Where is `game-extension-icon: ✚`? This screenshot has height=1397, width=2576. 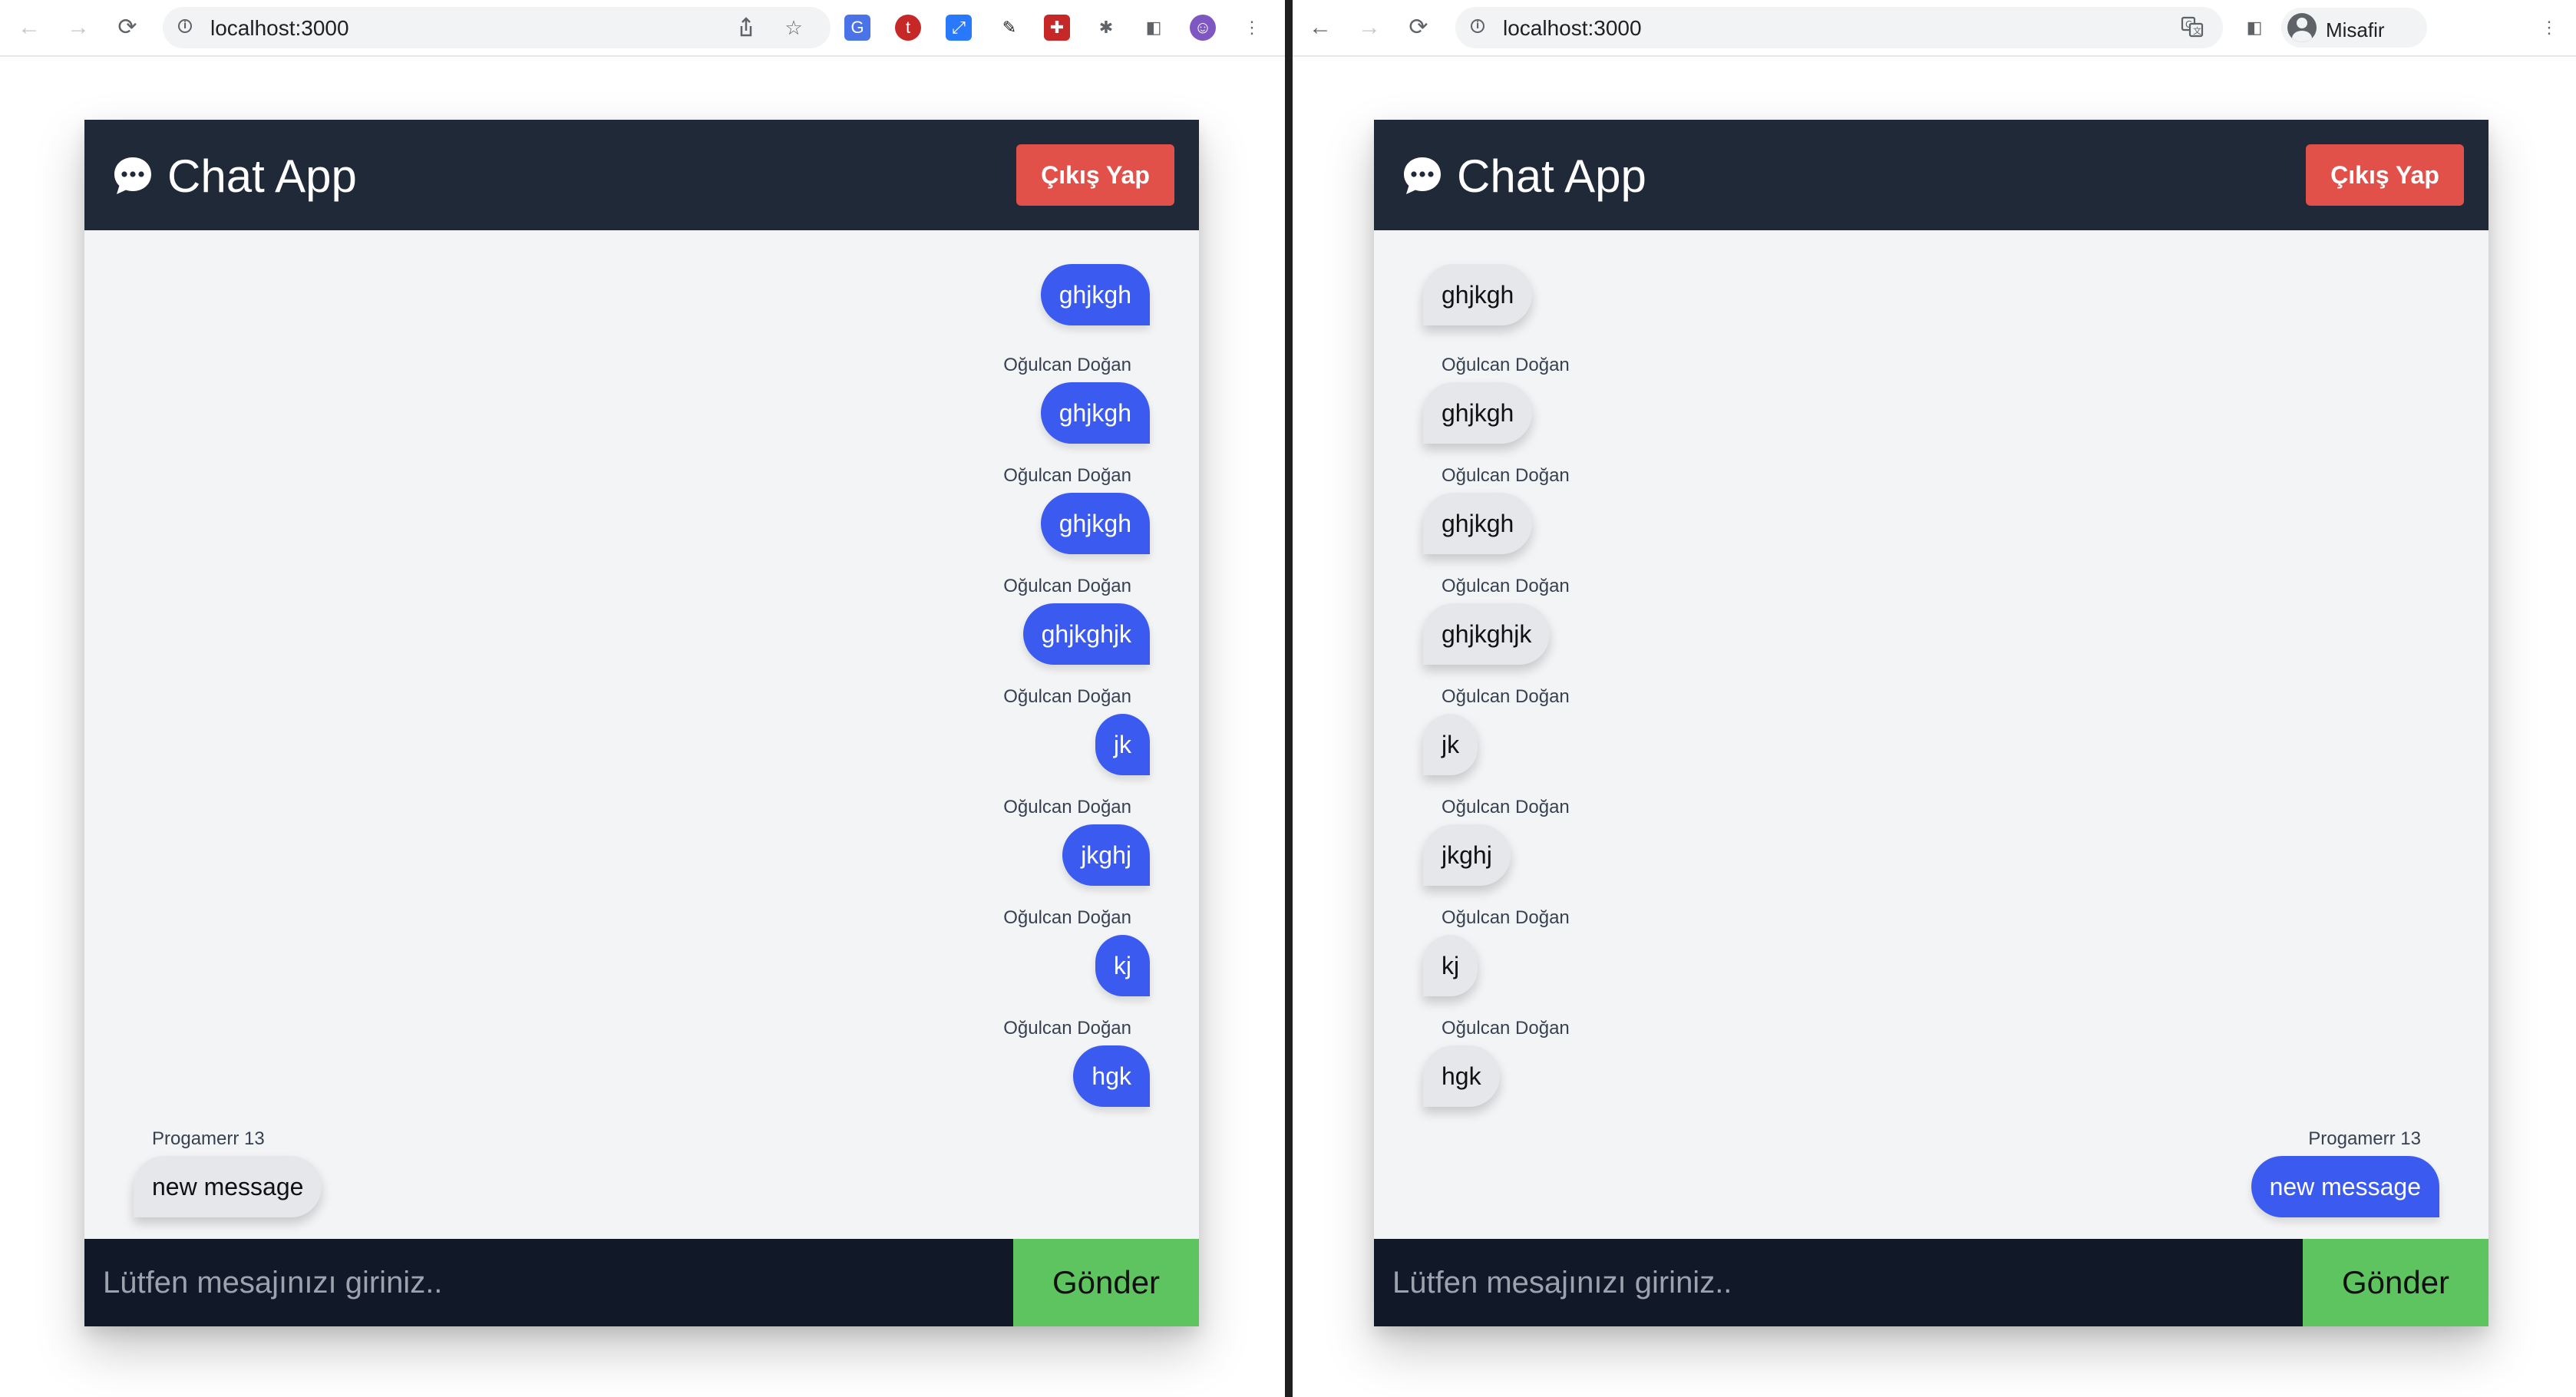
game-extension-icon: ✚ is located at coordinates (1057, 28).